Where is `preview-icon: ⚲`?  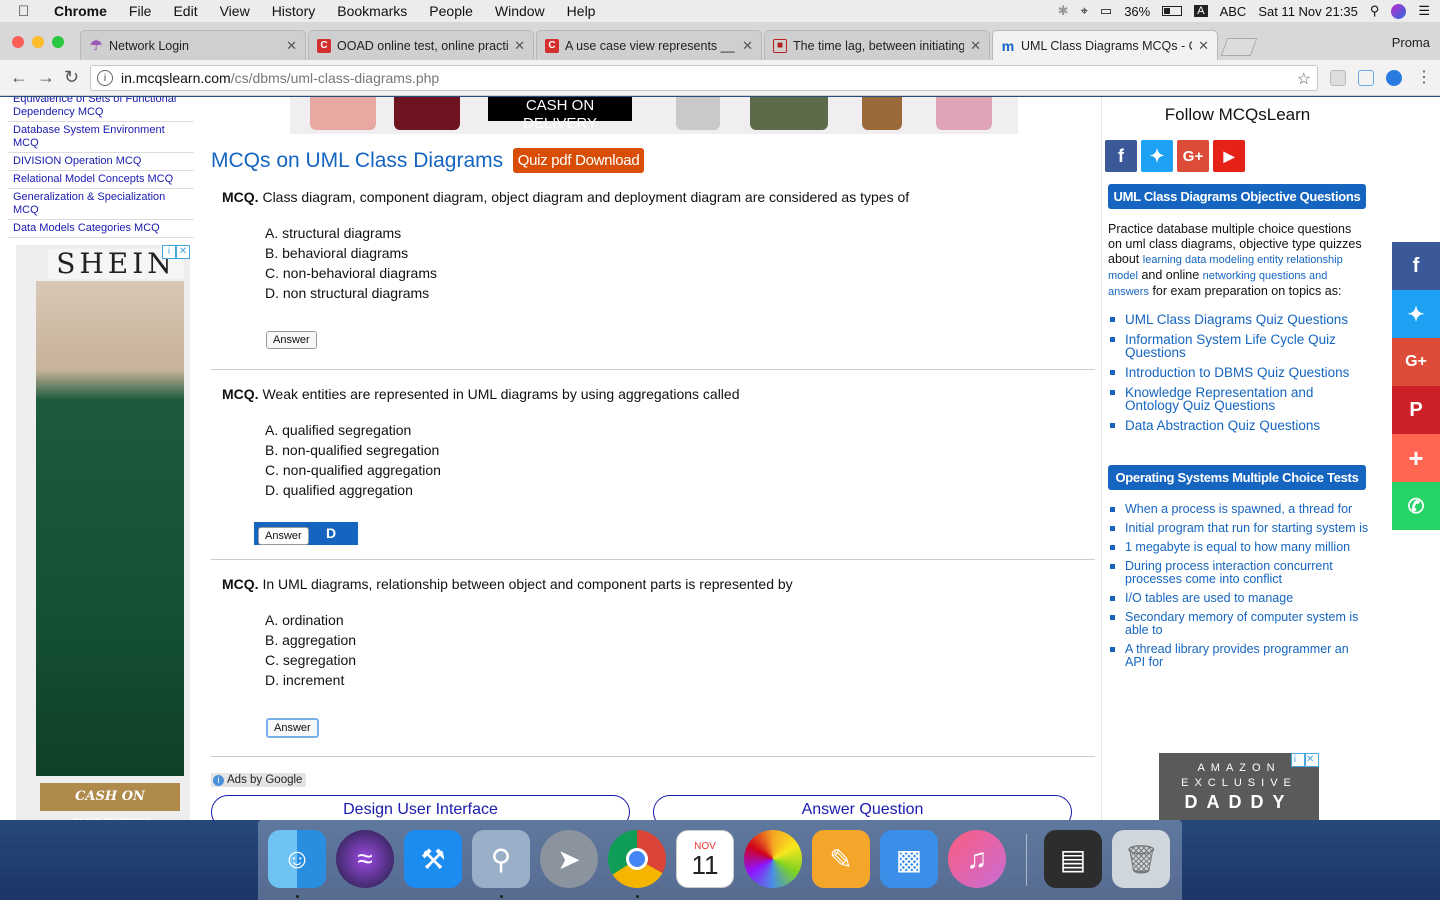
preview-icon: ⚲ is located at coordinates (501, 859).